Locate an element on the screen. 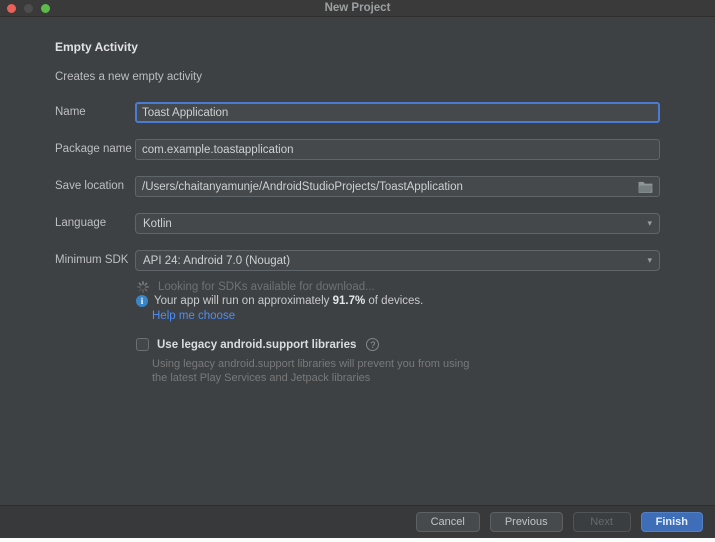  package-name-input is located at coordinates (397, 149).